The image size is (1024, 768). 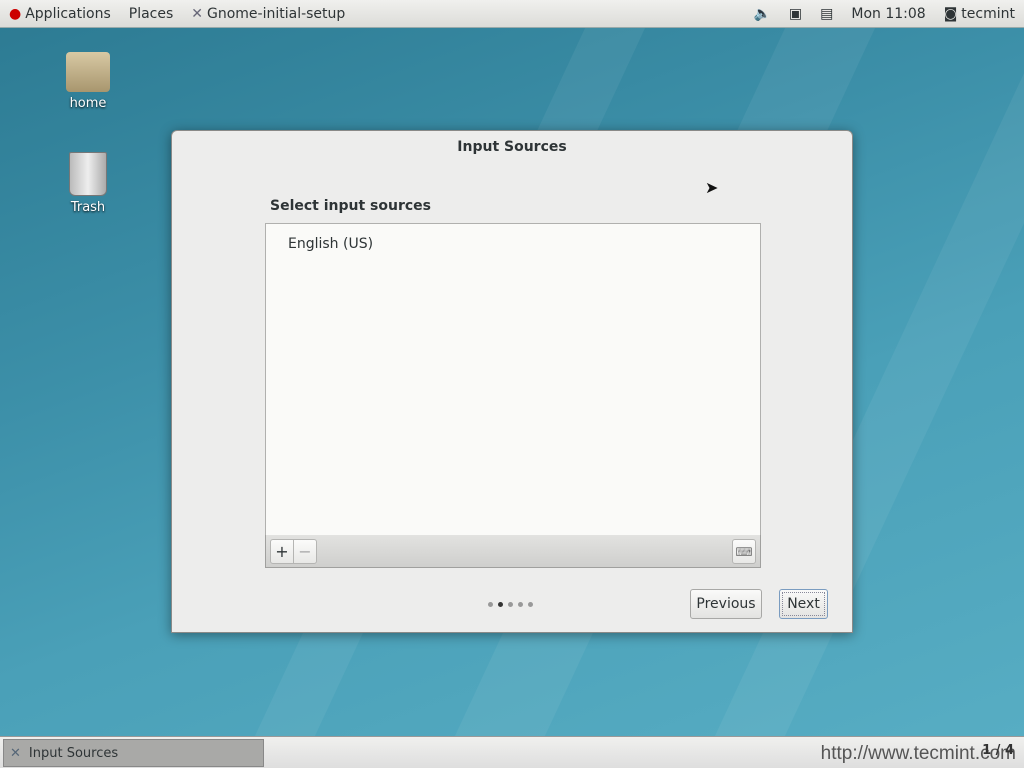 I want to click on folder-icon, so click(x=88, y=72).